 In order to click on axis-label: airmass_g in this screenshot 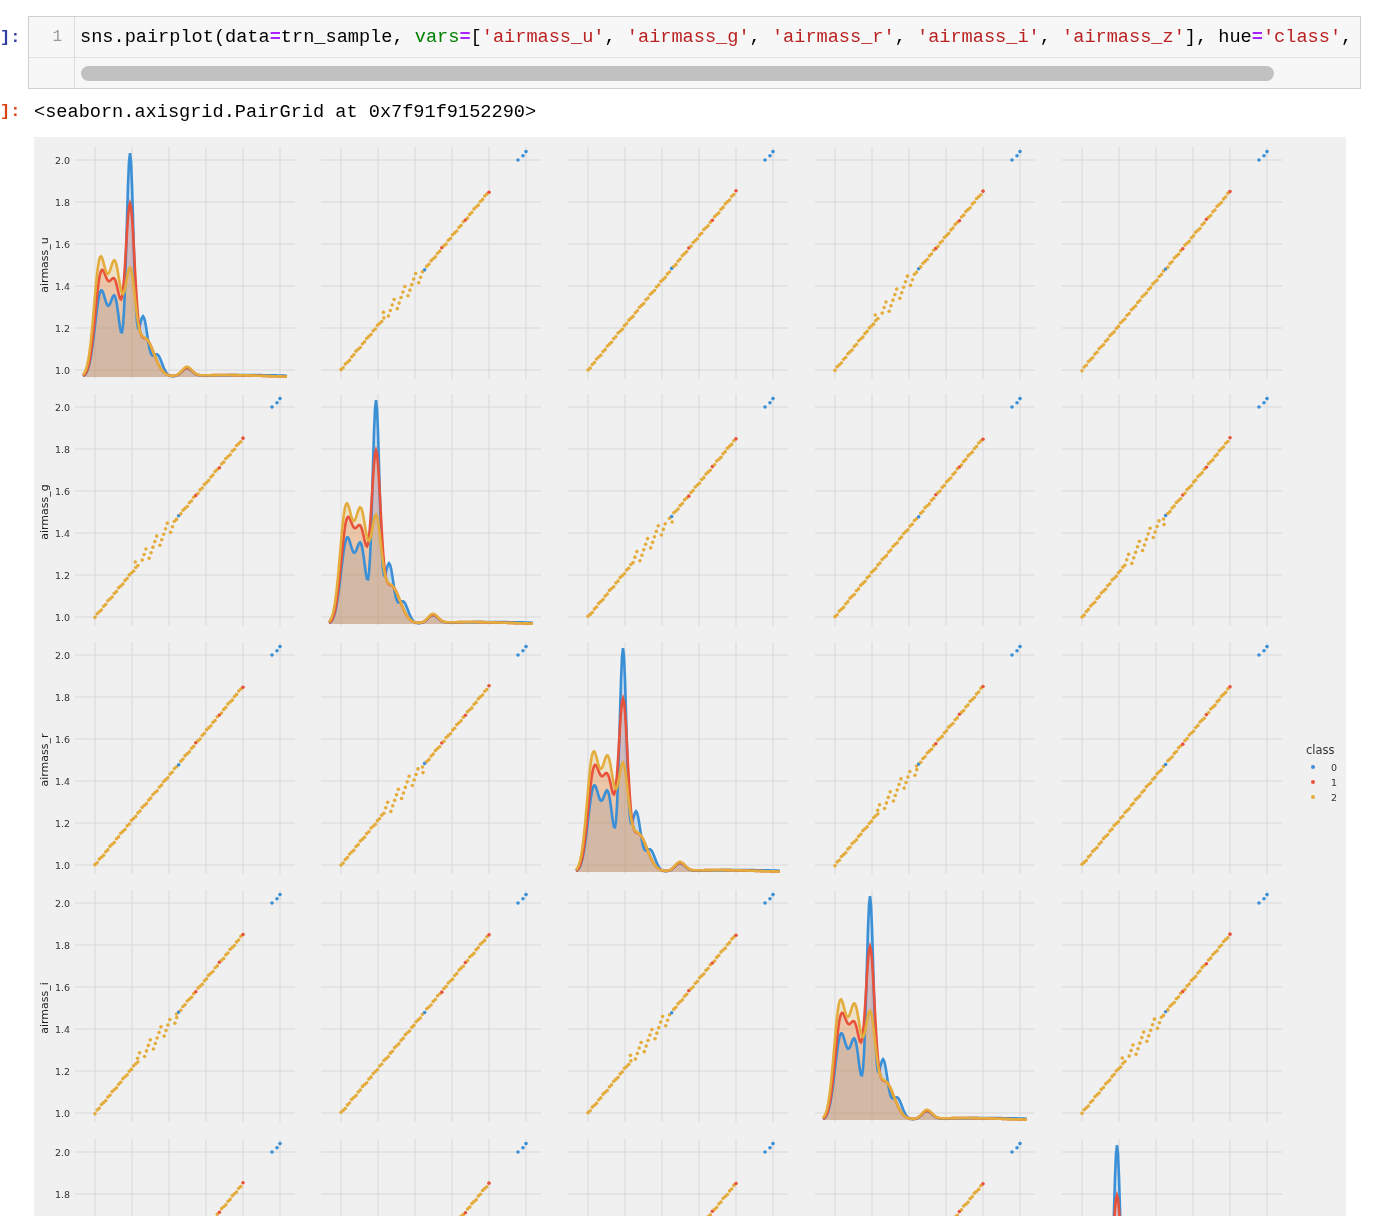, I will do `click(44, 512)`.